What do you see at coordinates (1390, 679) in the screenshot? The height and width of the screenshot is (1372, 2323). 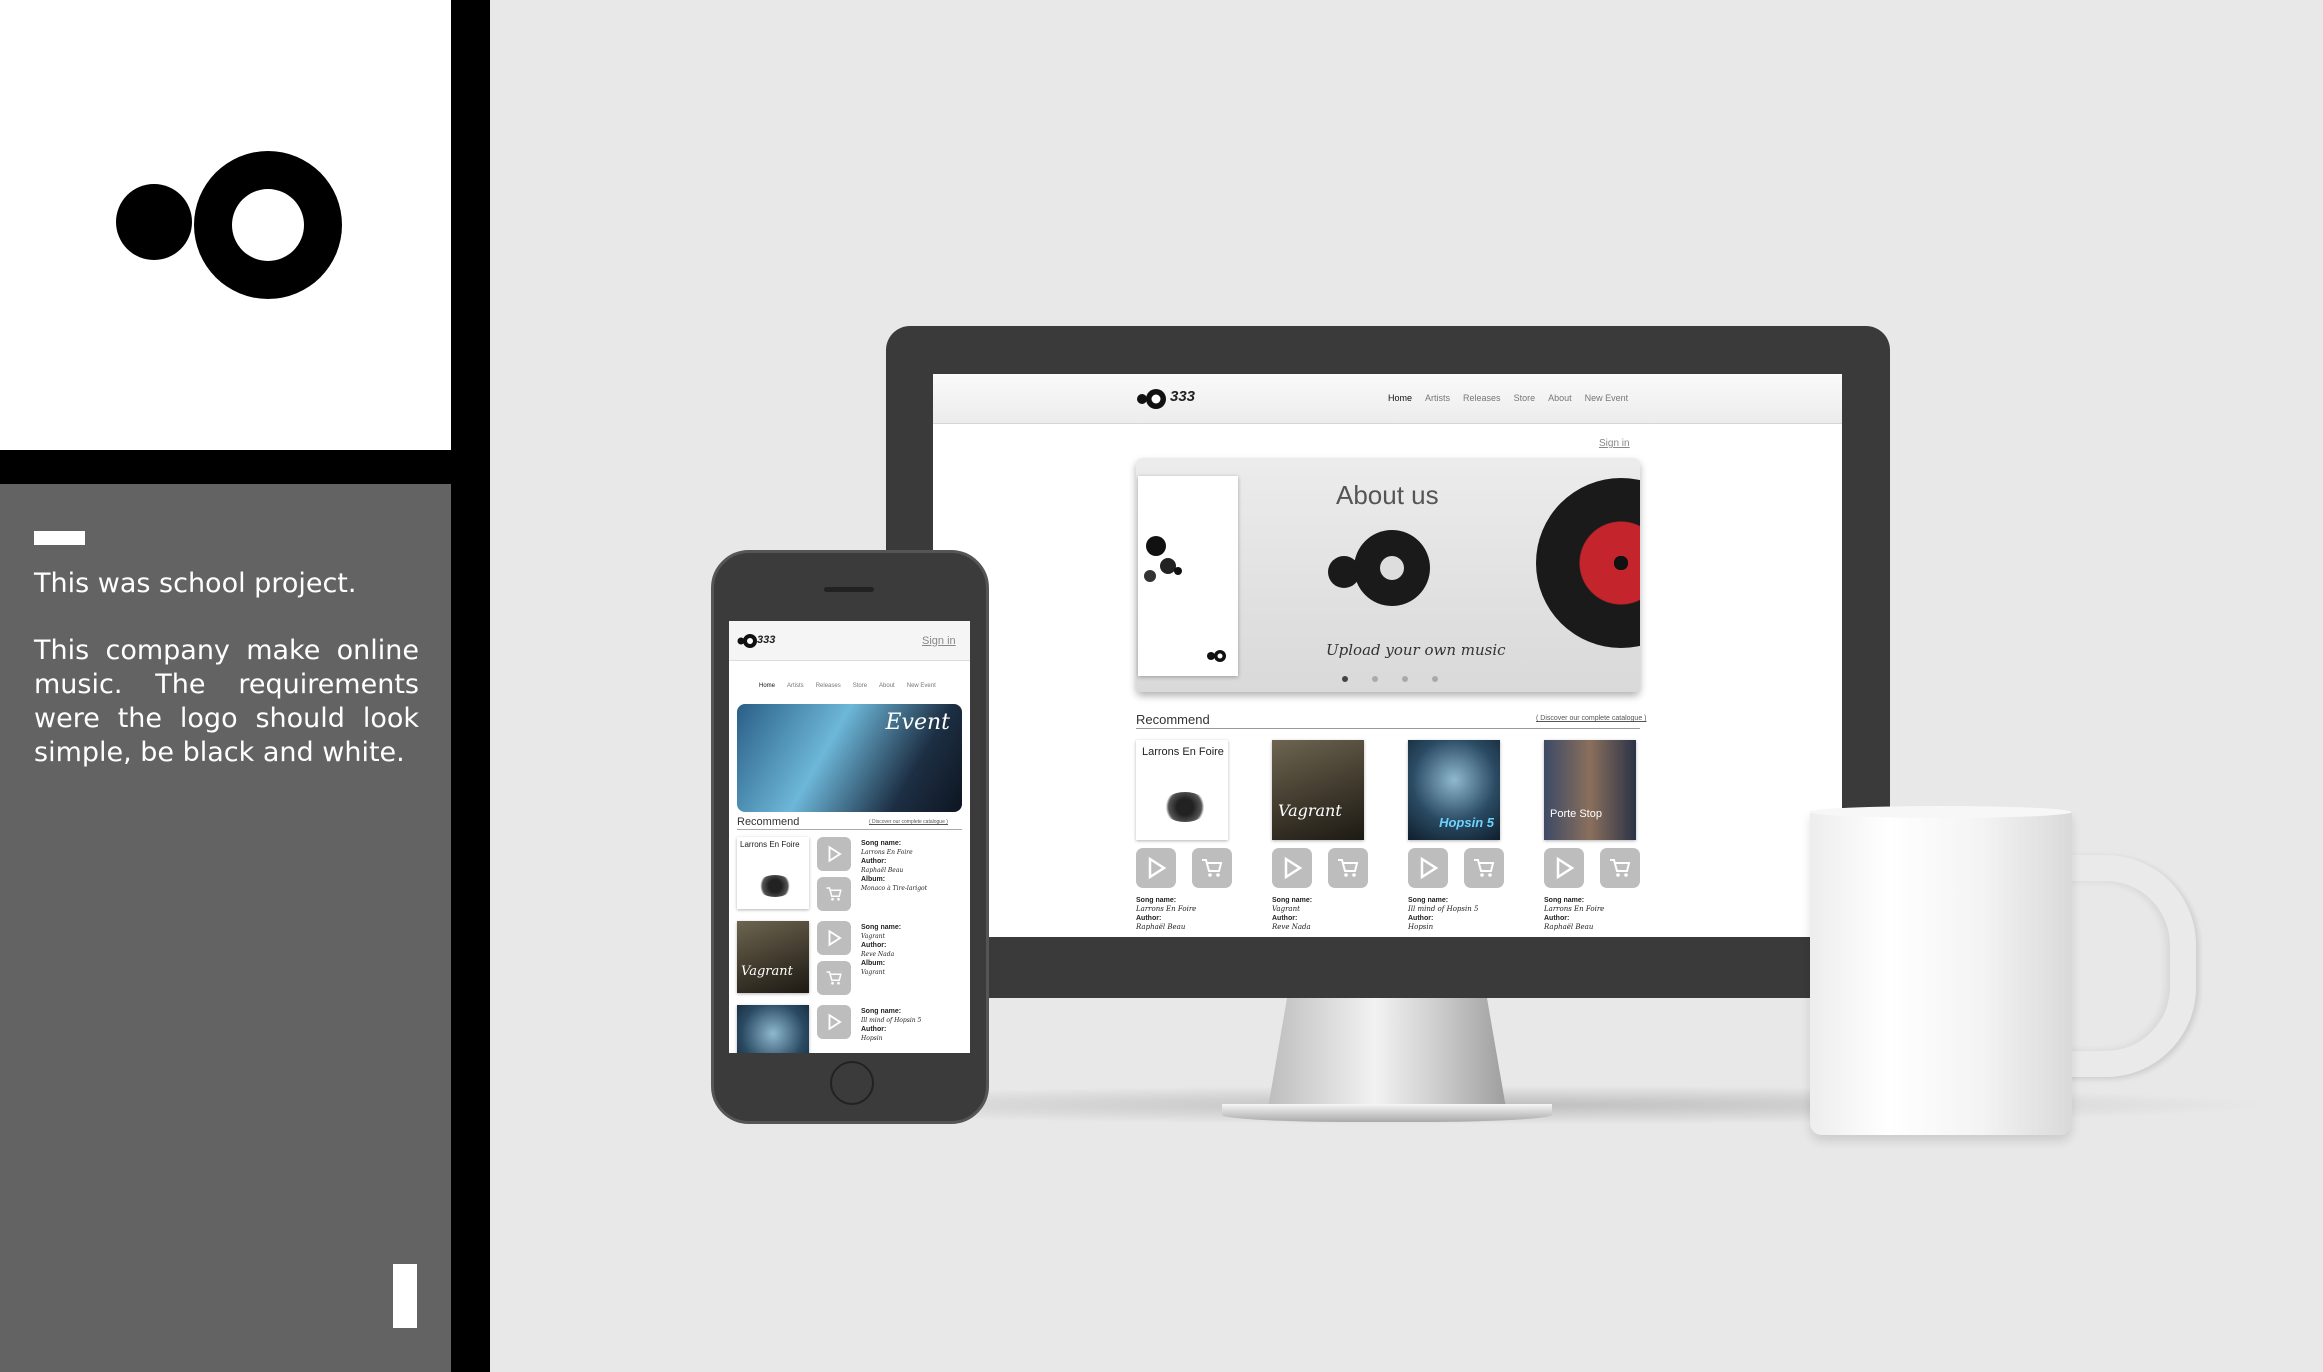 I see `carousel-dots` at bounding box center [1390, 679].